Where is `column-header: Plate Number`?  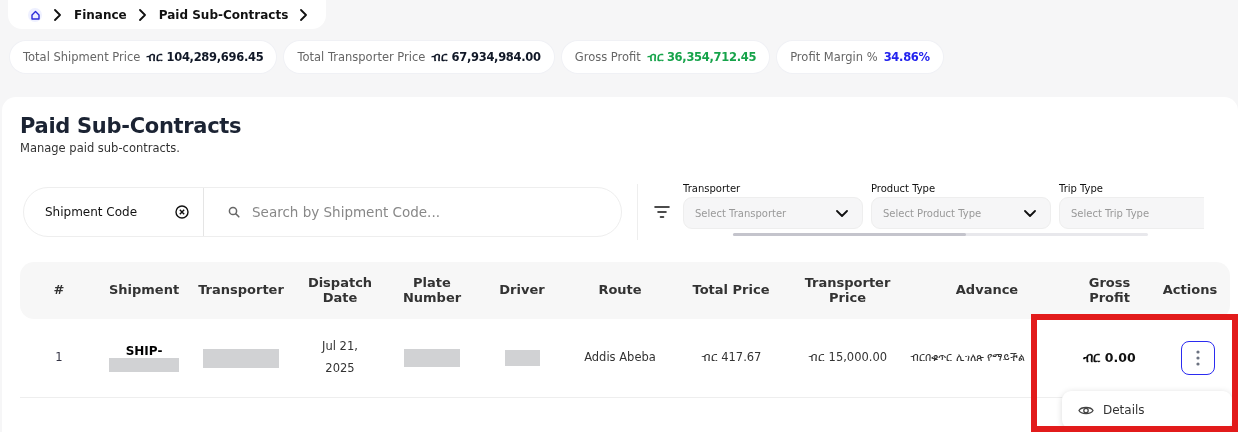
column-header: Plate Number is located at coordinates (432, 290).